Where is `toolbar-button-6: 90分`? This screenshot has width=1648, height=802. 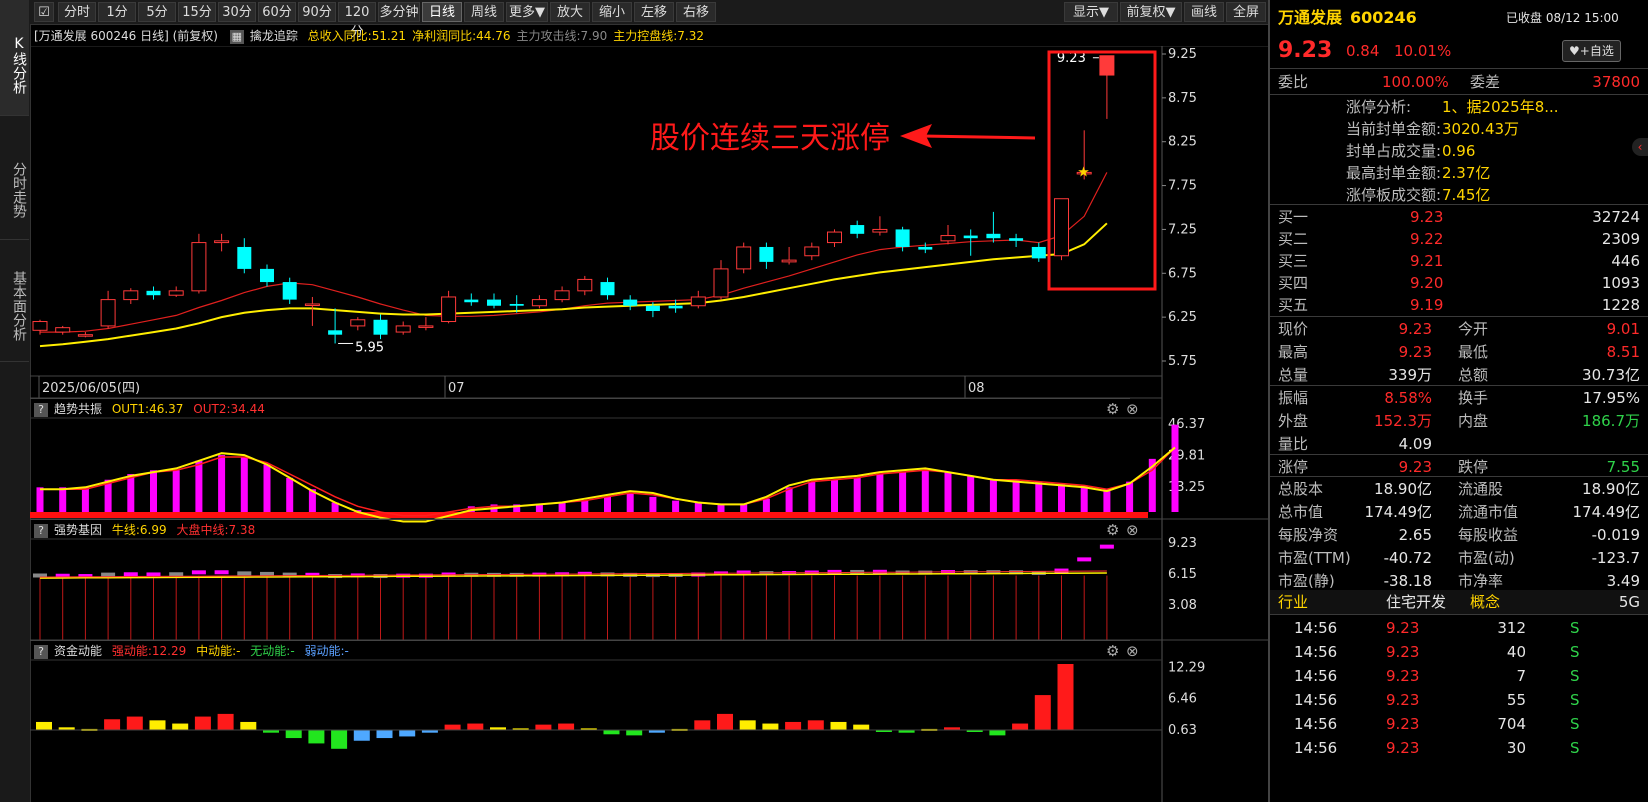 toolbar-button-6: 90分 is located at coordinates (317, 12).